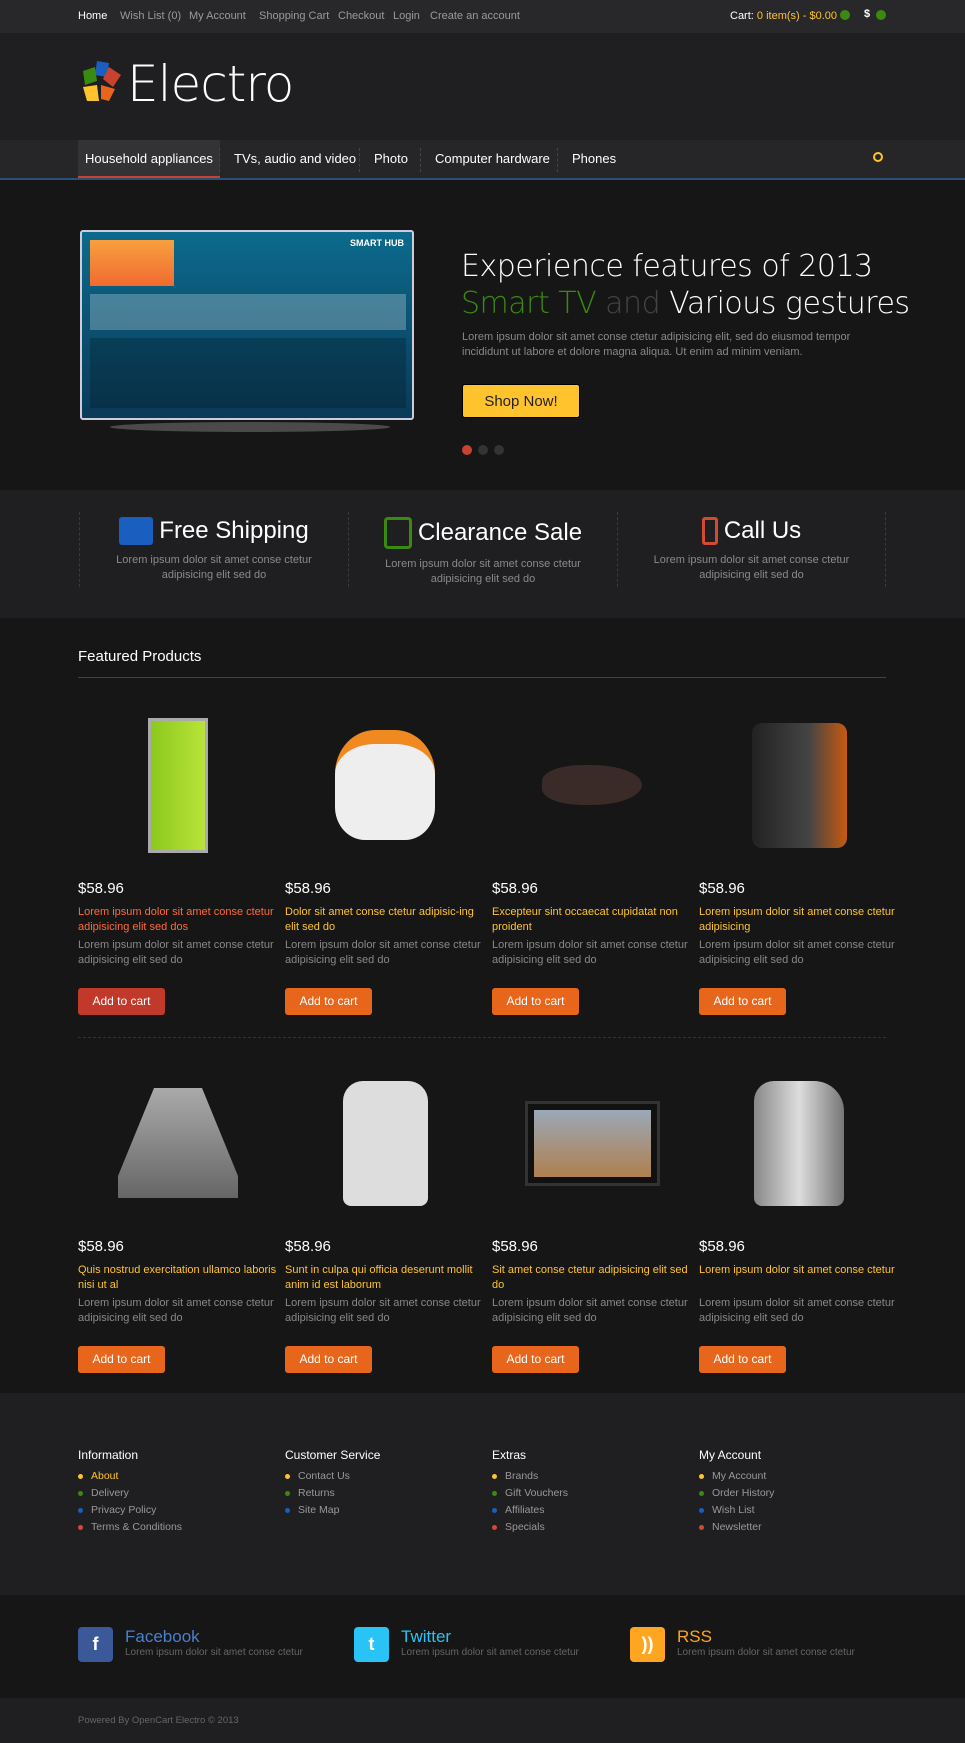  What do you see at coordinates (799, 1278) in the screenshot?
I see `product-name-link: Lorem ipsum dolor sit amet conse ctetur` at bounding box center [799, 1278].